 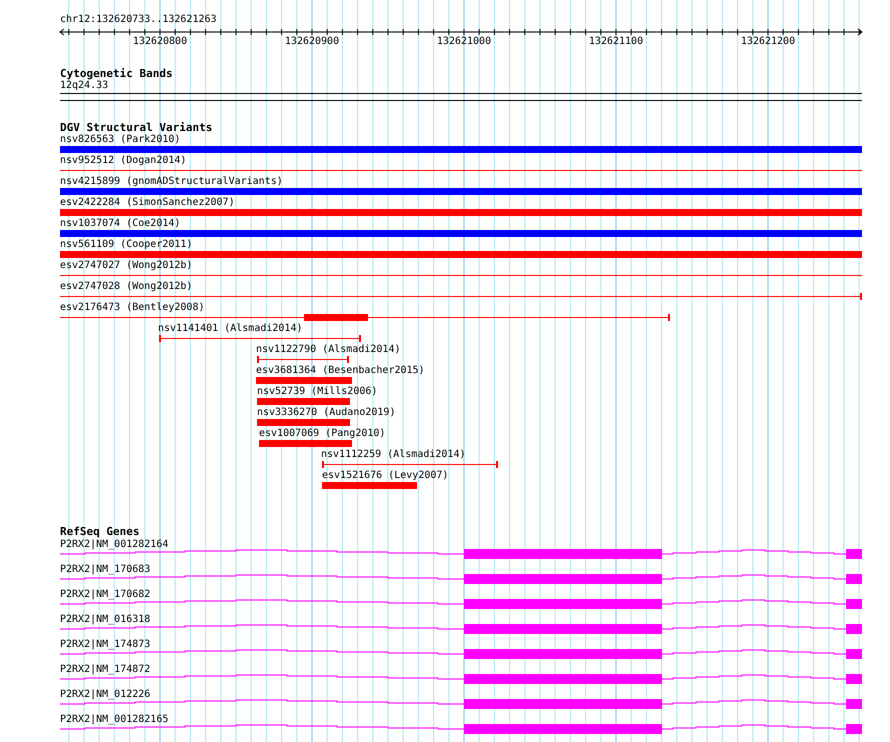 I want to click on variant-label: nsv52739 (Mills2006), so click(x=317, y=392).